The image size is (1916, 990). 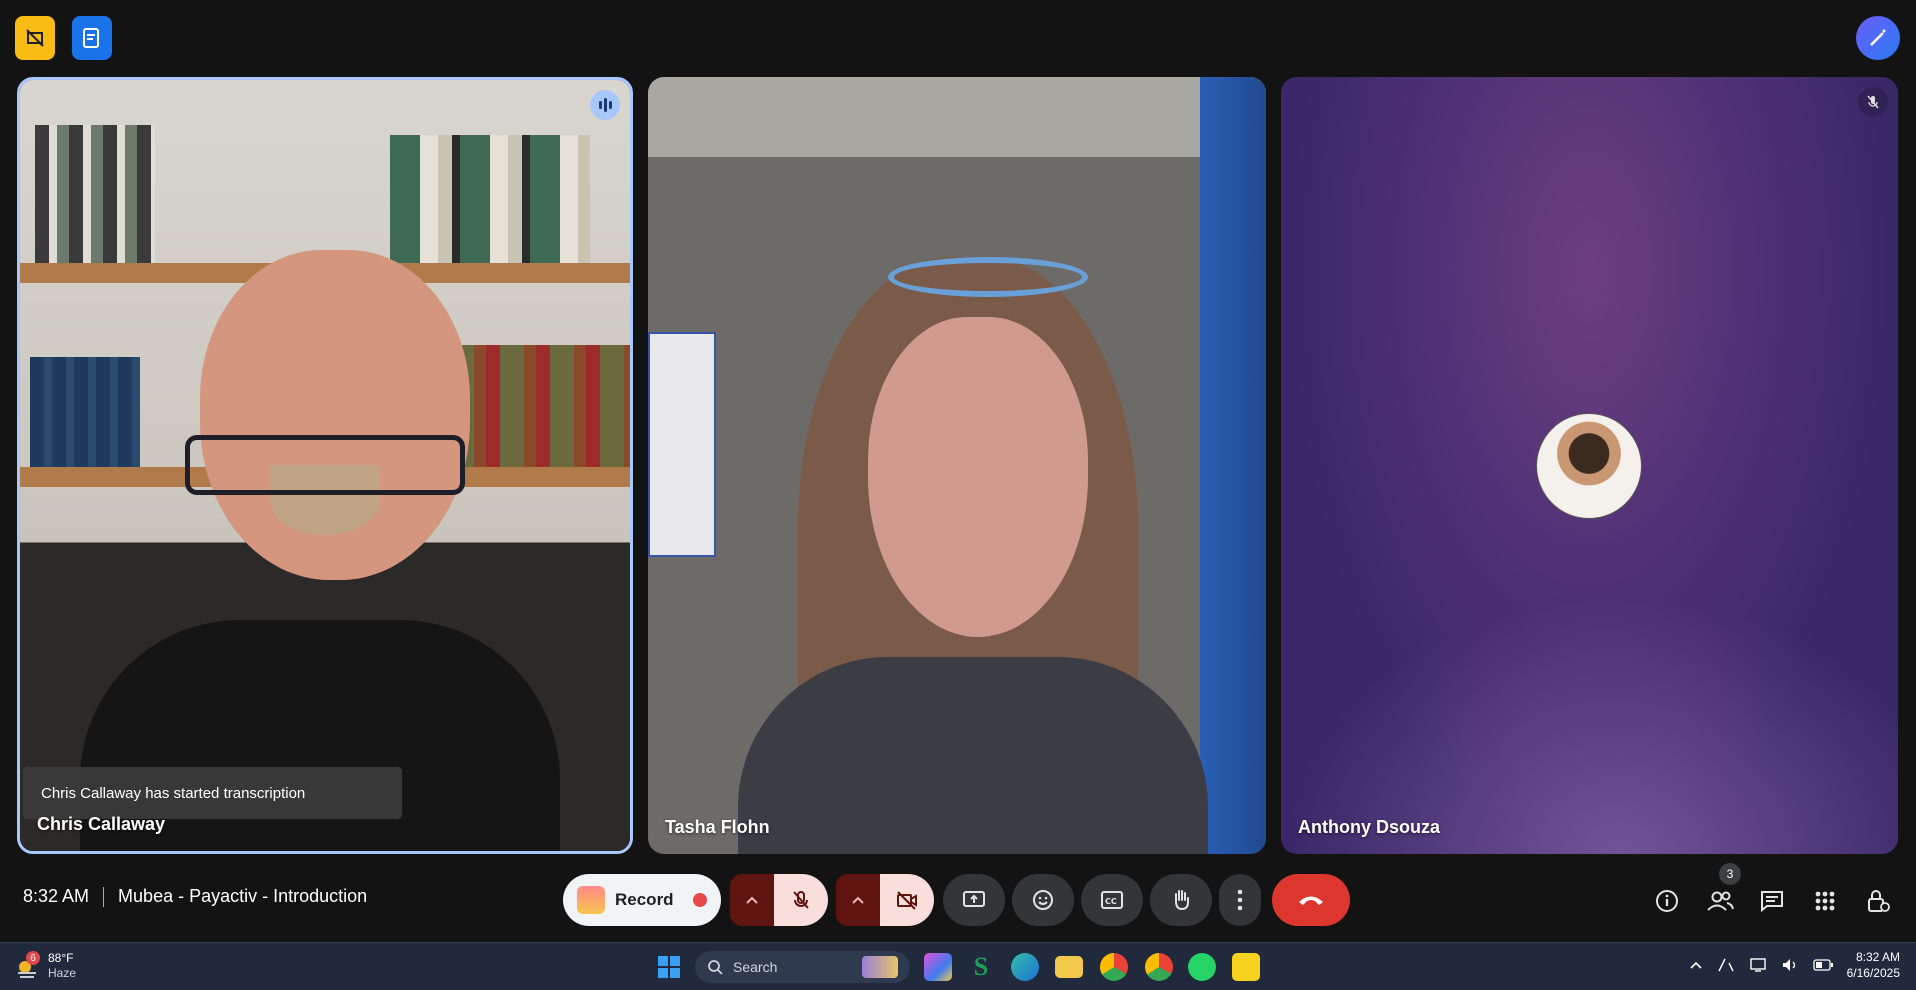 I want to click on record-app-icon, so click(x=591, y=900).